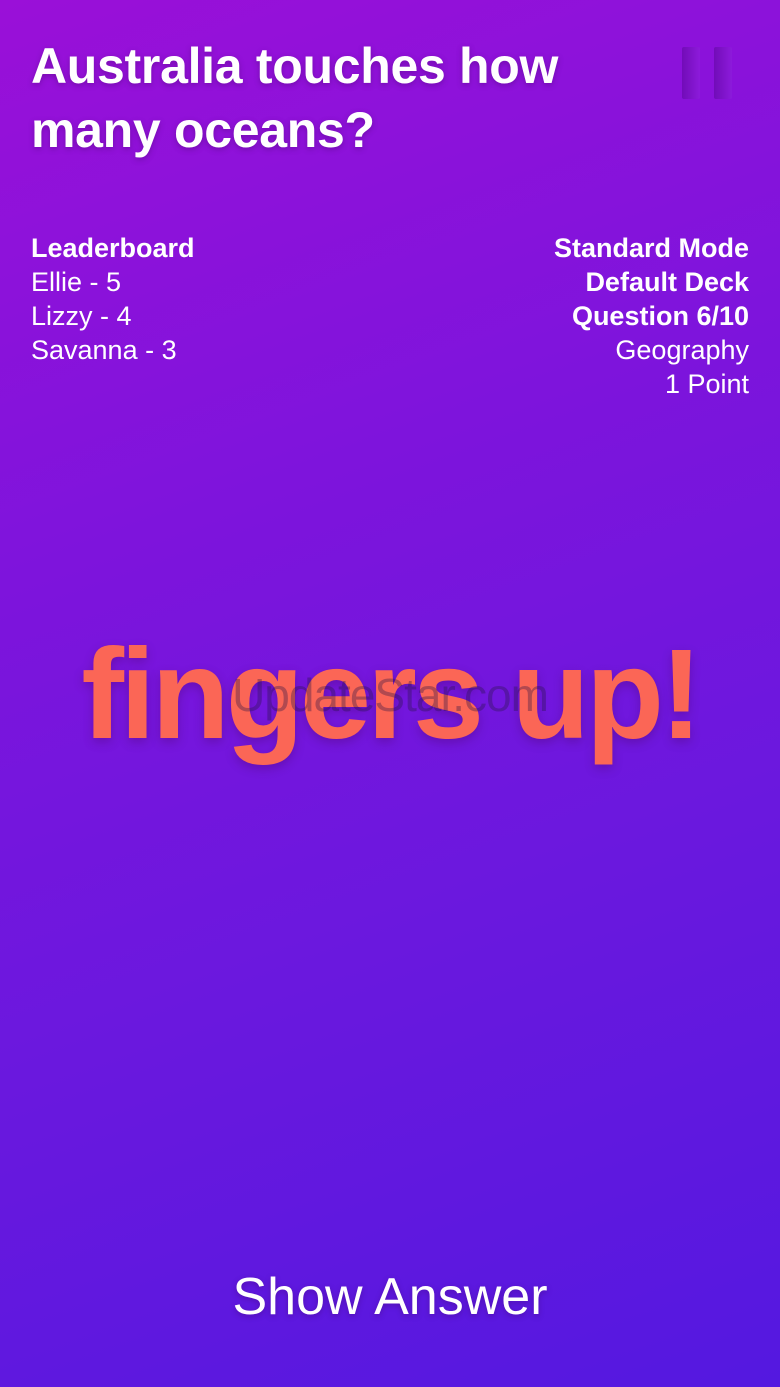 Image resolution: width=780 pixels, height=1387 pixels. What do you see at coordinates (104, 350) in the screenshot?
I see `leaderboard-entry: Savanna - 3` at bounding box center [104, 350].